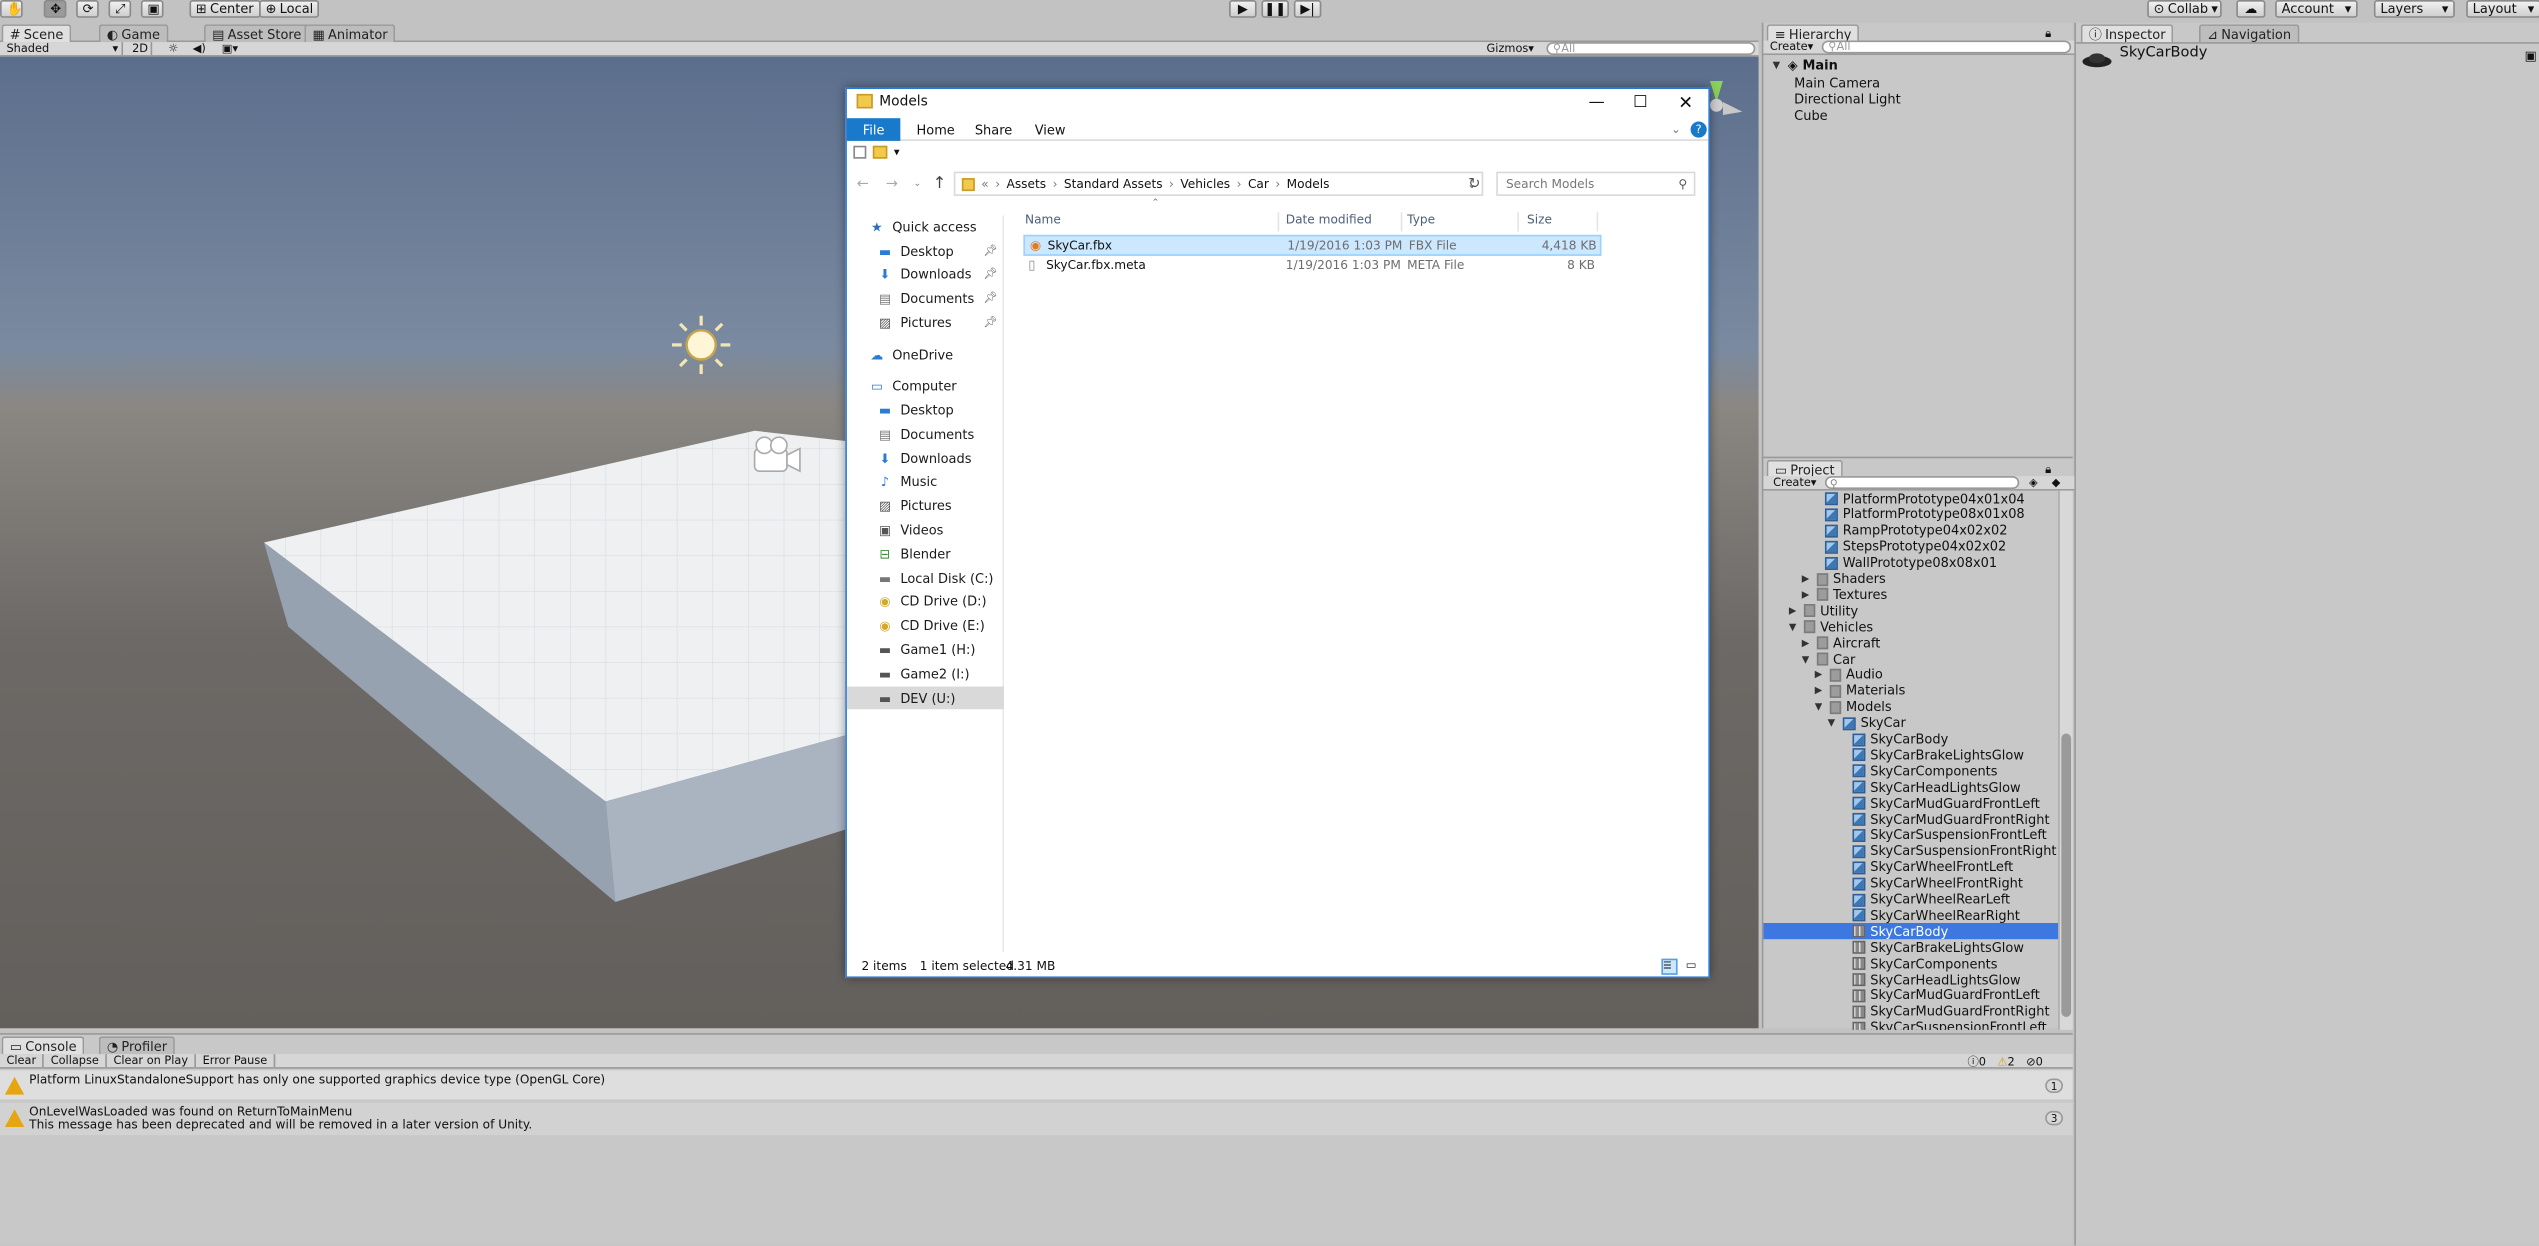 Image resolution: width=2539 pixels, height=1246 pixels. I want to click on project-tree-item: ▼ Models, so click(1852, 707).